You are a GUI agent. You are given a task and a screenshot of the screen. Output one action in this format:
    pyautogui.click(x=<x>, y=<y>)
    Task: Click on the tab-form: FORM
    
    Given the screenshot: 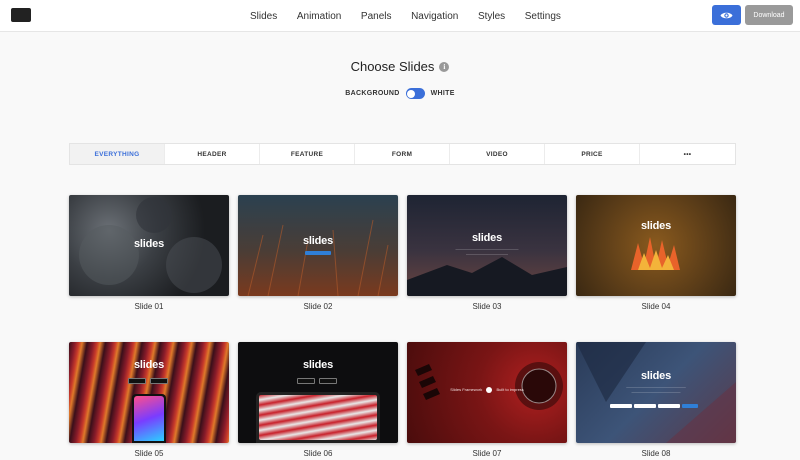 What is the action you would take?
    pyautogui.click(x=402, y=154)
    